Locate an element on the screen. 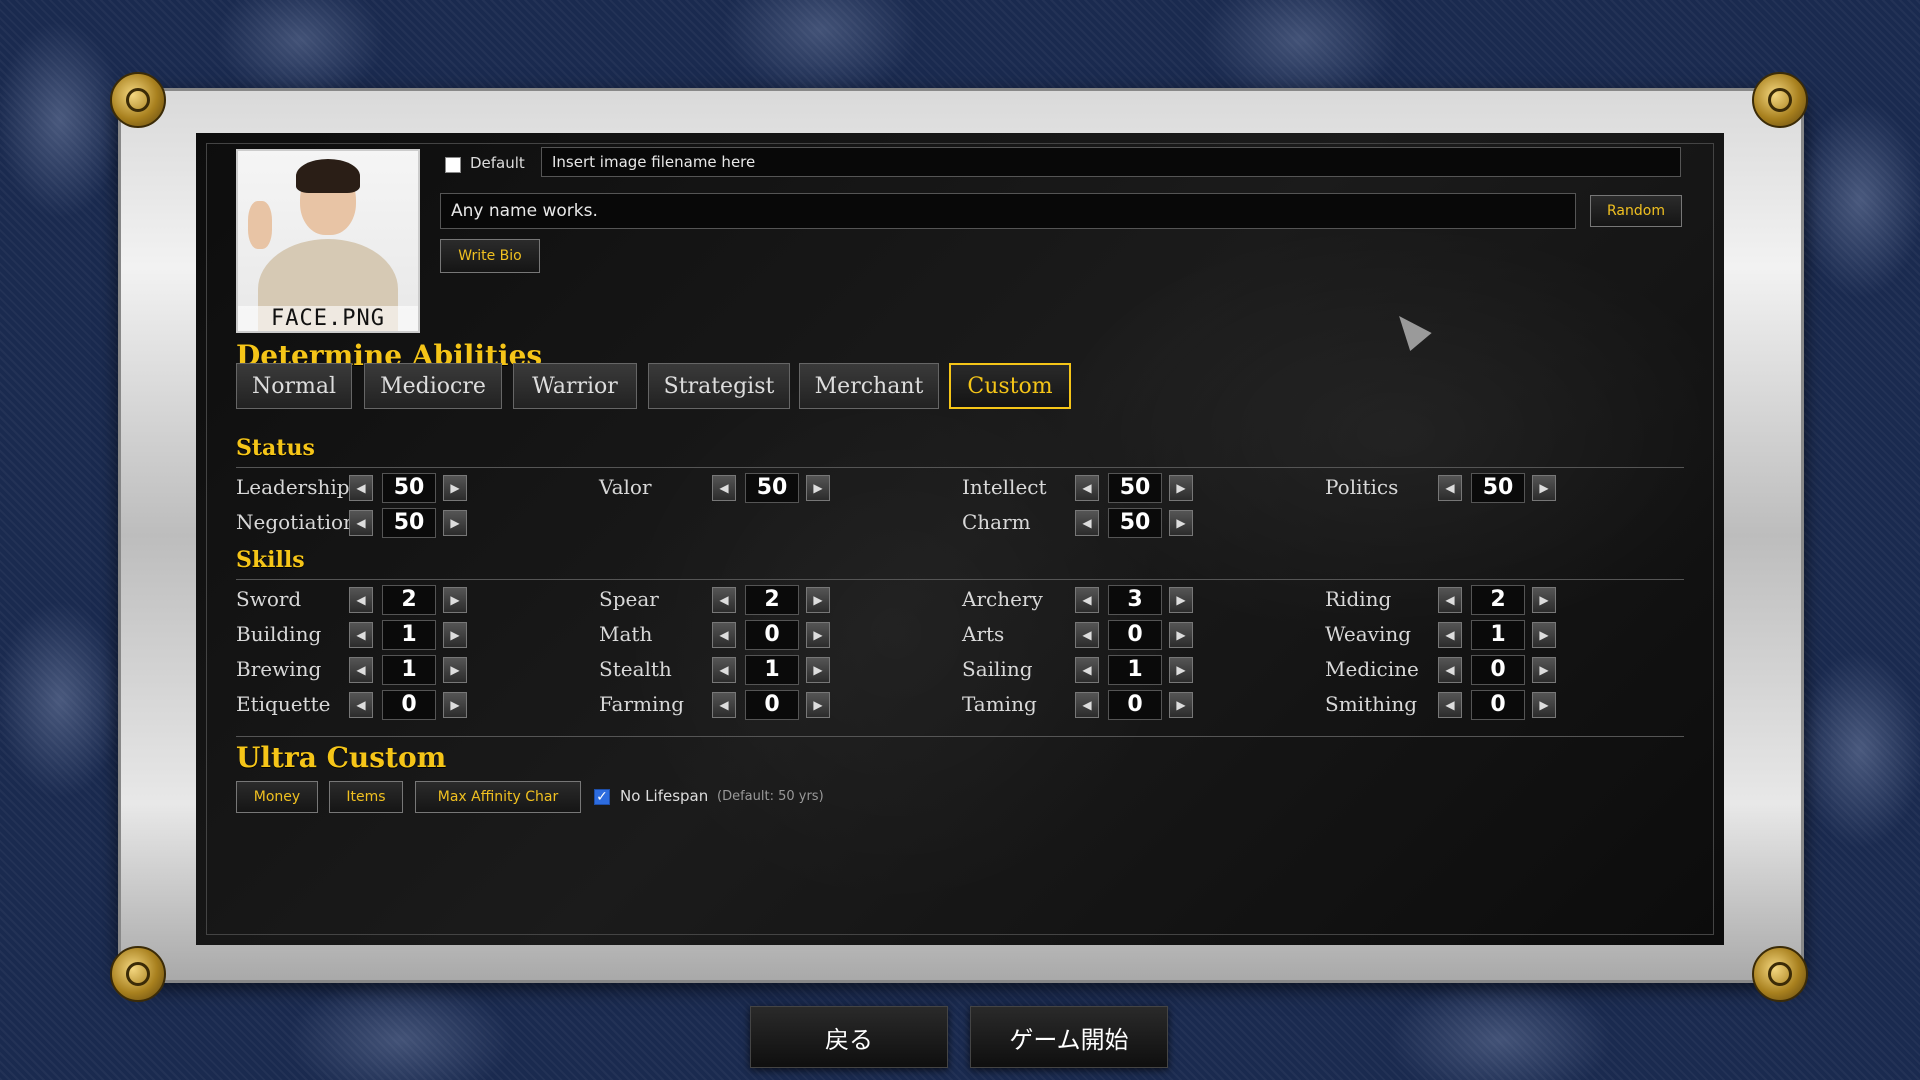 The height and width of the screenshot is (1080, 1920). archery-decrease-button: ◀ is located at coordinates (1087, 600).